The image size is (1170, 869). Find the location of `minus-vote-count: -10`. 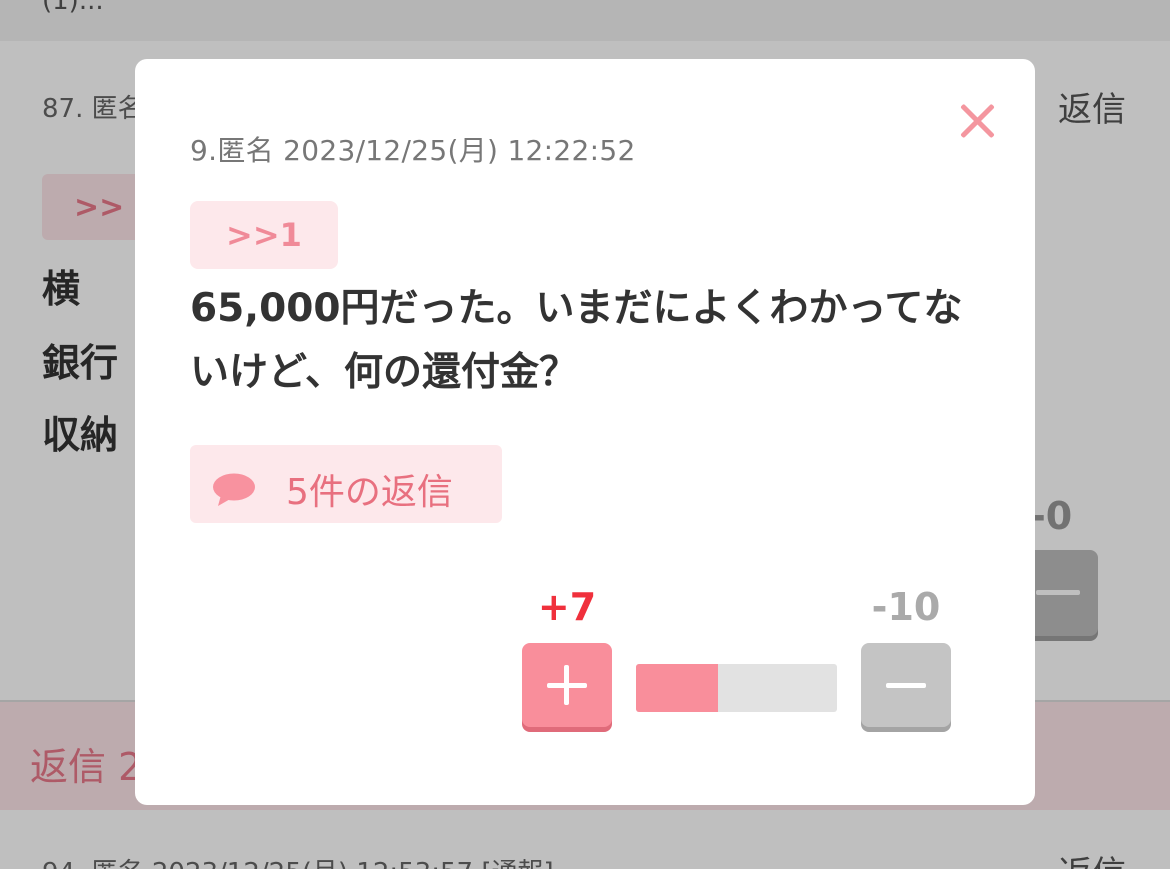

minus-vote-count: -10 is located at coordinates (906, 607).